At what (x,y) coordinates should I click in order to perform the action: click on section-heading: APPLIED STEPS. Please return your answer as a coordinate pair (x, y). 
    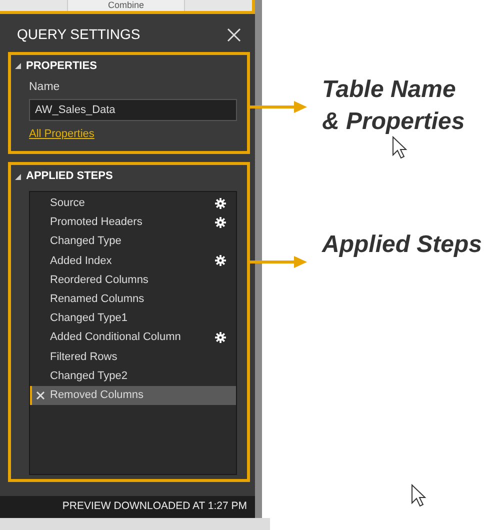
    Looking at the image, I should click on (69, 176).